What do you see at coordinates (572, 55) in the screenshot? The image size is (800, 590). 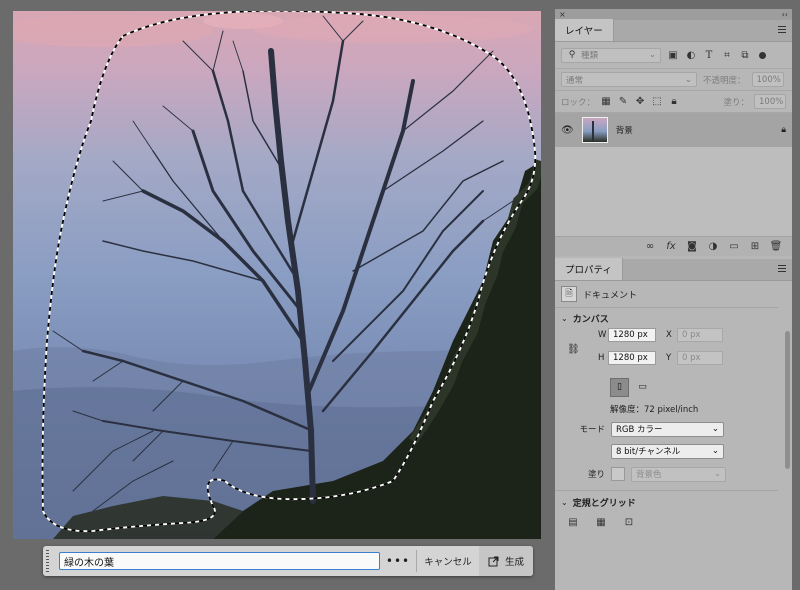 I see `search-icon: ⚲` at bounding box center [572, 55].